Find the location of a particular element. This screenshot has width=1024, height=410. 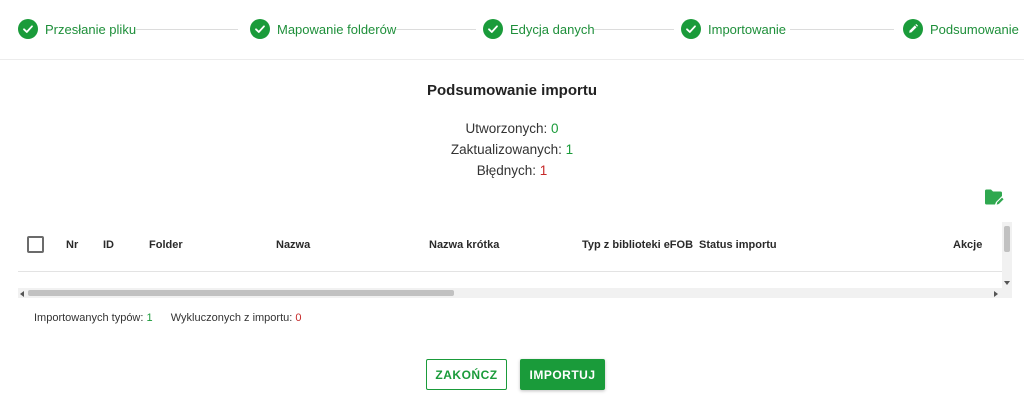

column-header-short-name: Nazwa krótka is located at coordinates (464, 245).